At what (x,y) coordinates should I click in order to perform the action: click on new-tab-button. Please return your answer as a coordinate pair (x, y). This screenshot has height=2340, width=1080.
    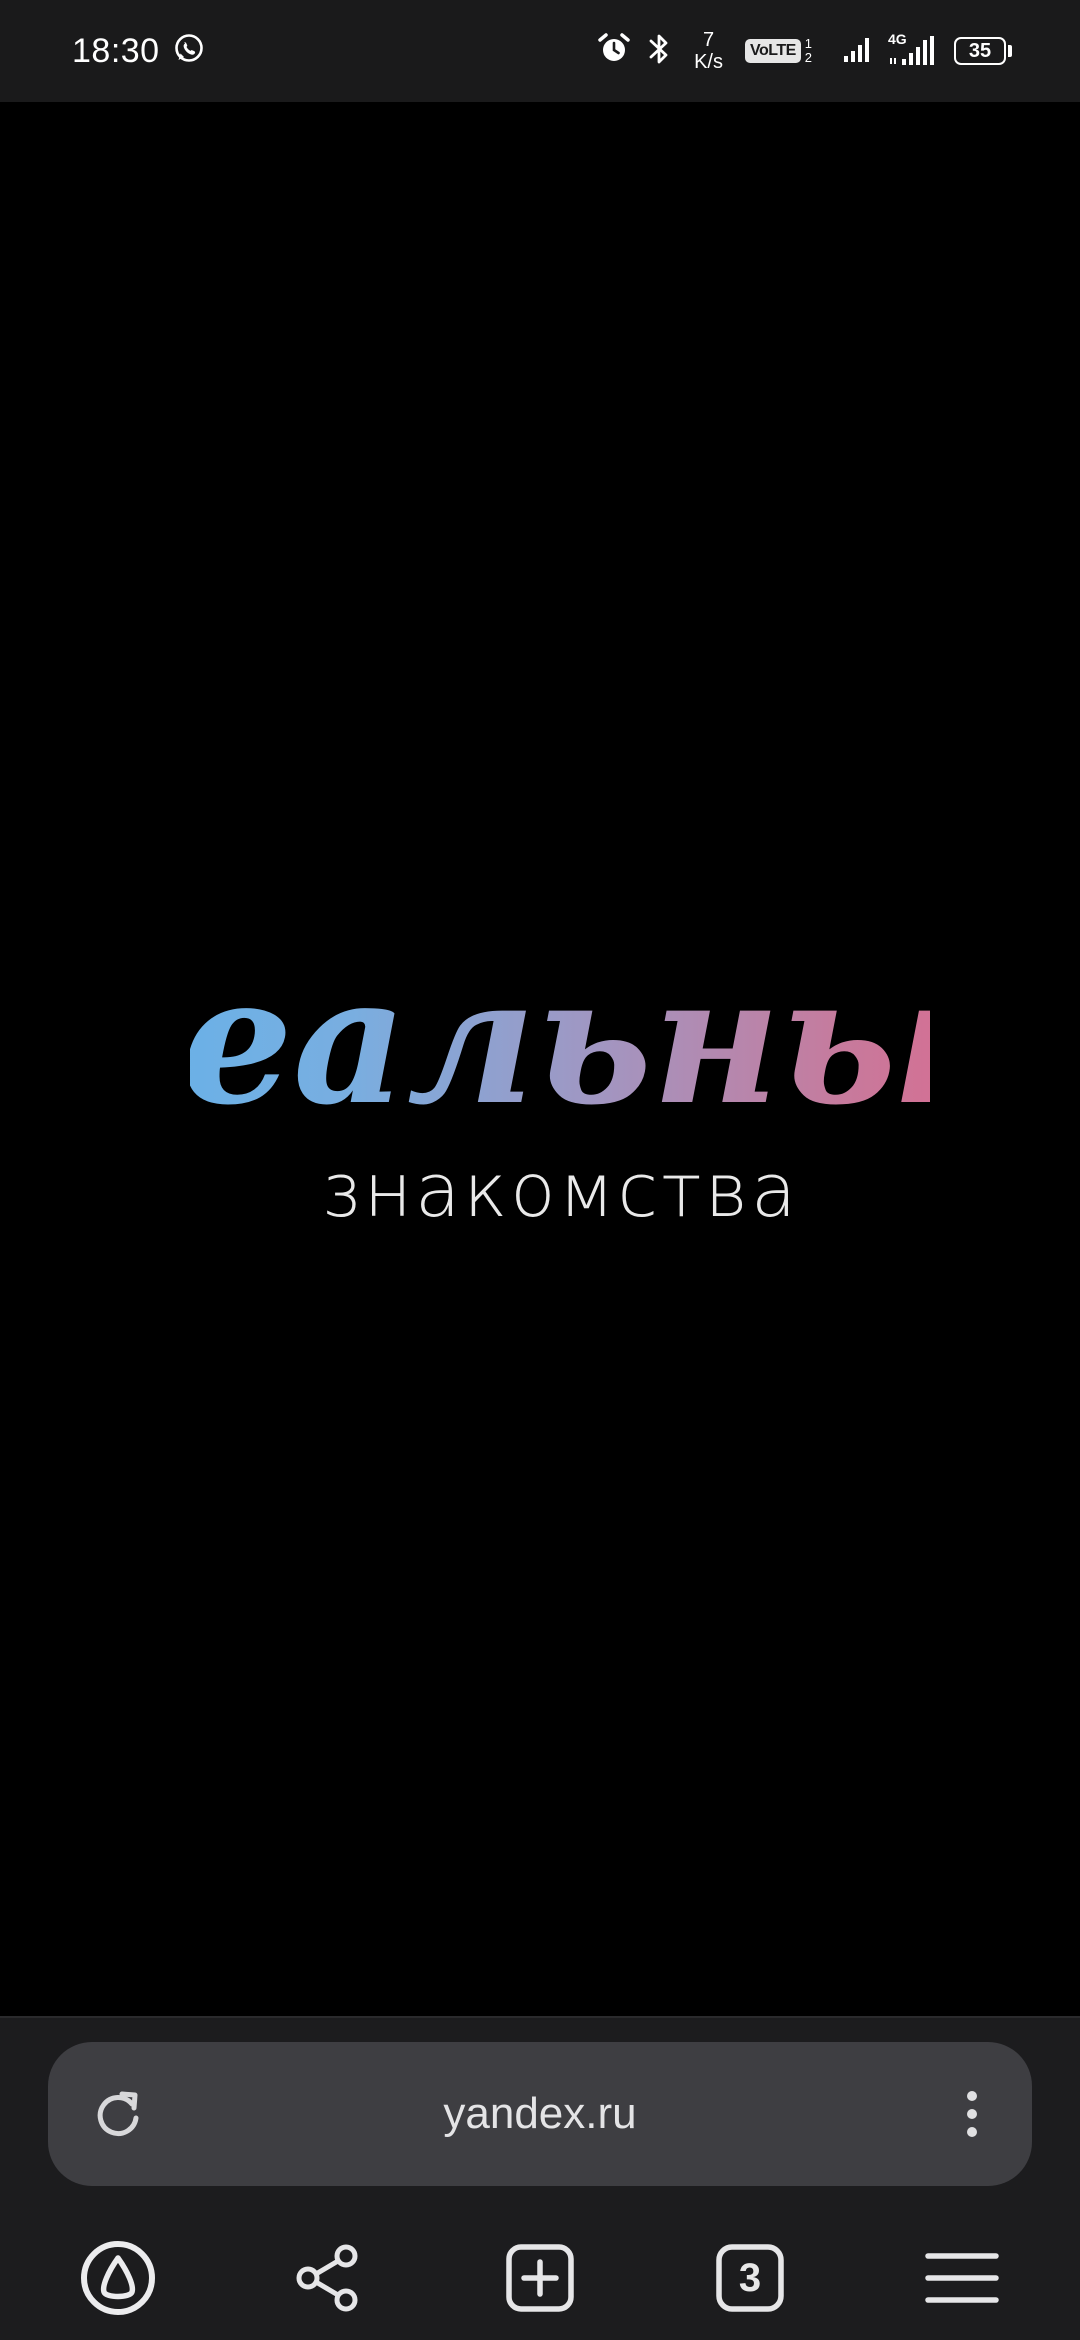
    Looking at the image, I should click on (540, 2278).